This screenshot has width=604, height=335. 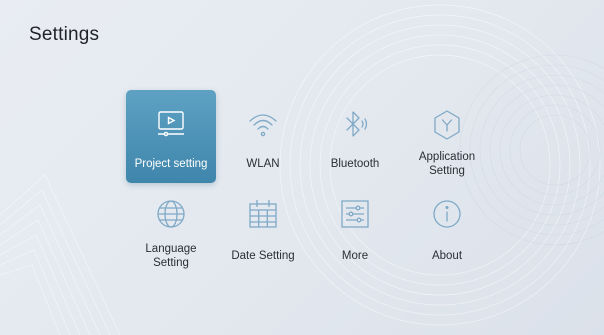 I want to click on language-setting-tile: Language Setting, so click(x=171, y=231).